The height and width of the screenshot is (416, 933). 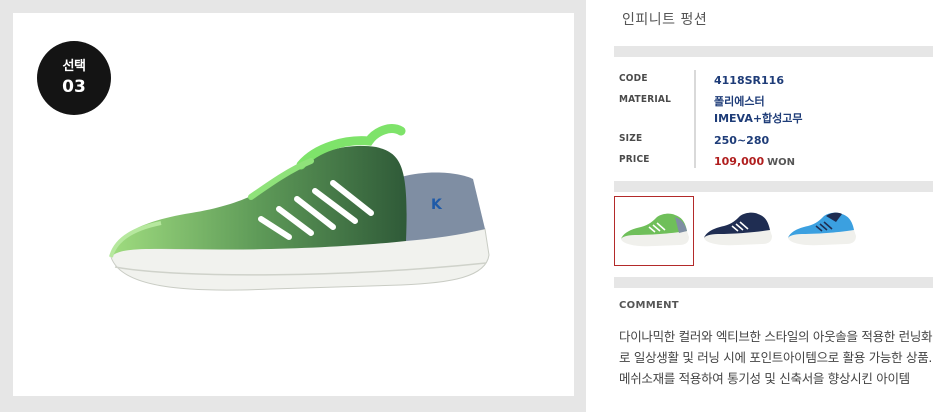 What do you see at coordinates (437, 205) in the screenshot?
I see `svg-text: K` at bounding box center [437, 205].